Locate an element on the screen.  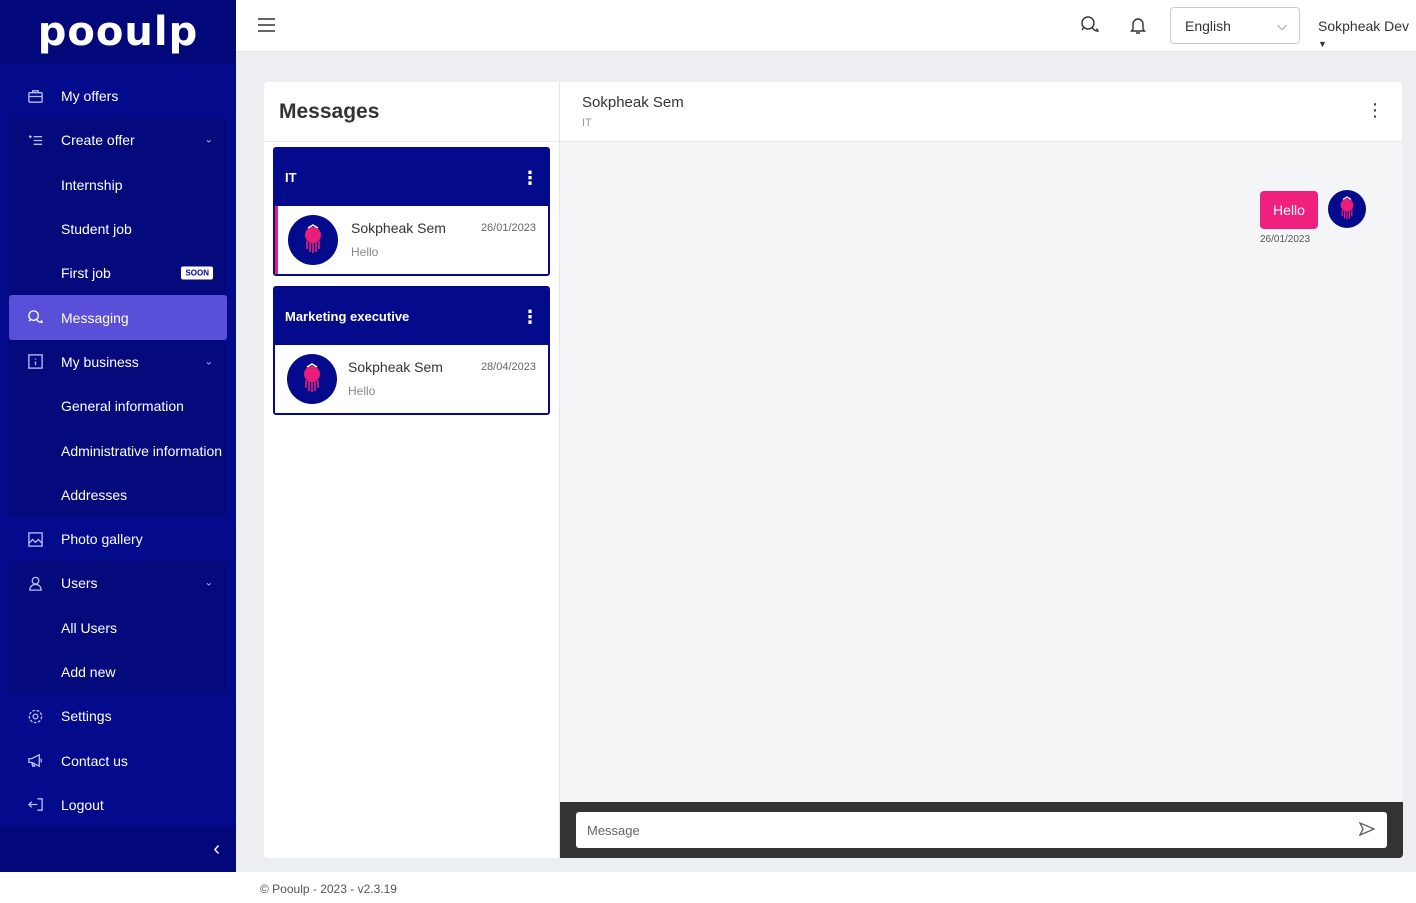
sidebar-item-first-job: First job SOON is located at coordinates (118, 273).